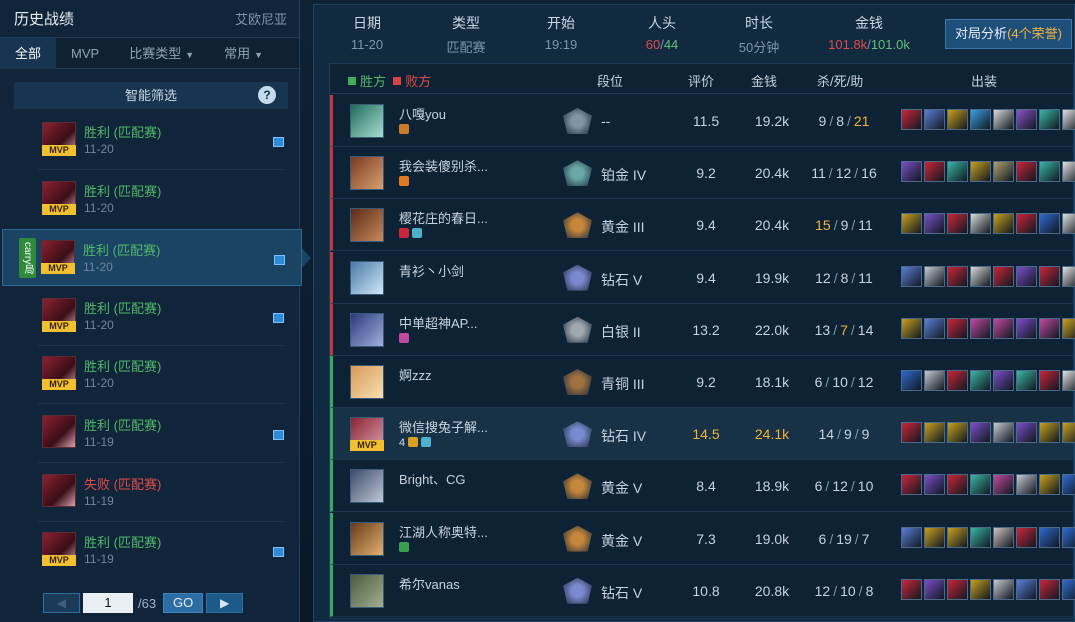 The width and height of the screenshot is (1075, 622). Describe the element at coordinates (702, 486) in the screenshot. I see `table-row: Bright、CG 黄金 V 8.4 18.9k 6/12/10` at that location.